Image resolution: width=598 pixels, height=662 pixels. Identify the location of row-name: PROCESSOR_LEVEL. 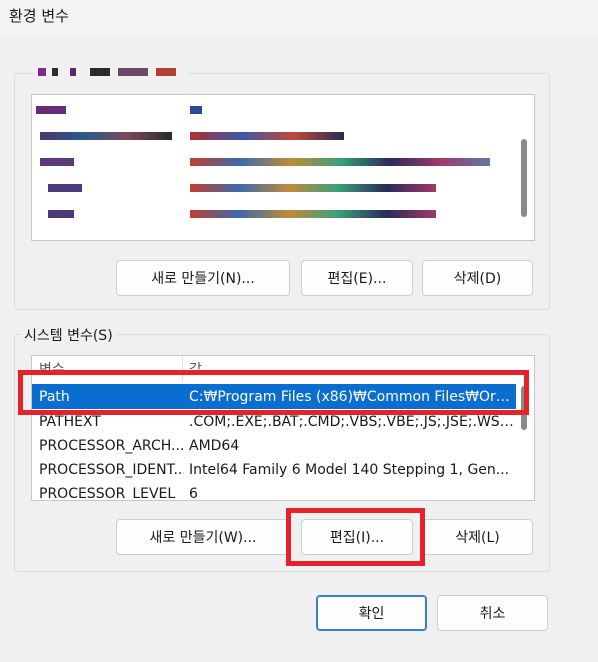
(107, 493).